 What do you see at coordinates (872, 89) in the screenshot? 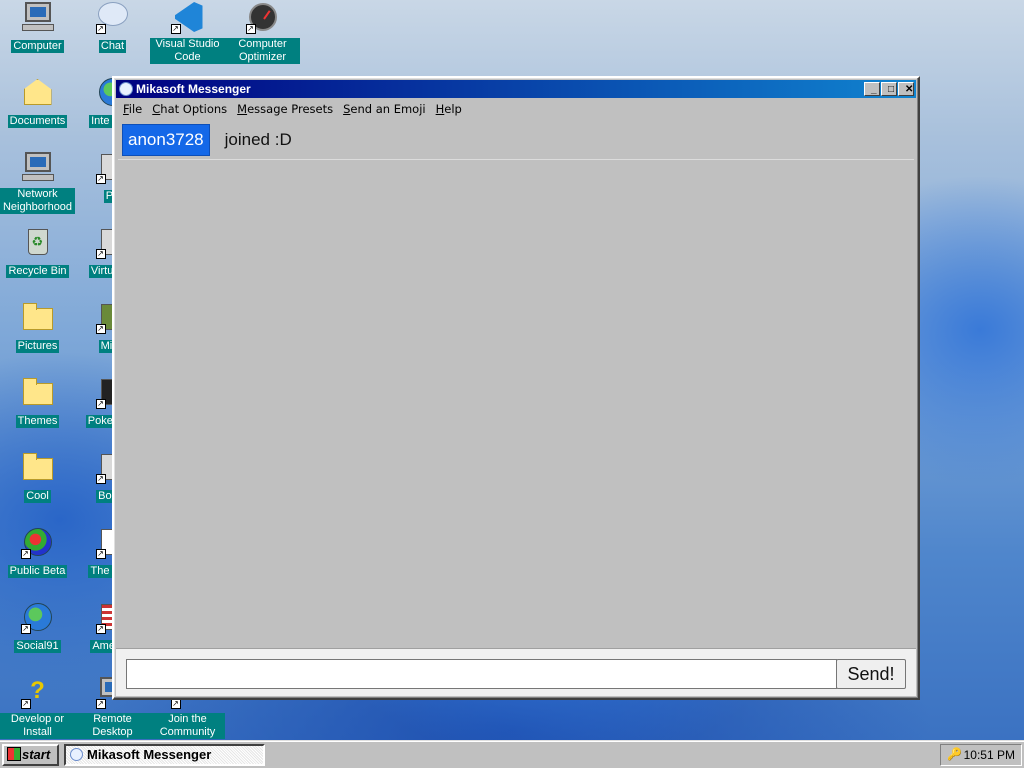
I see `minimize-button: _` at bounding box center [872, 89].